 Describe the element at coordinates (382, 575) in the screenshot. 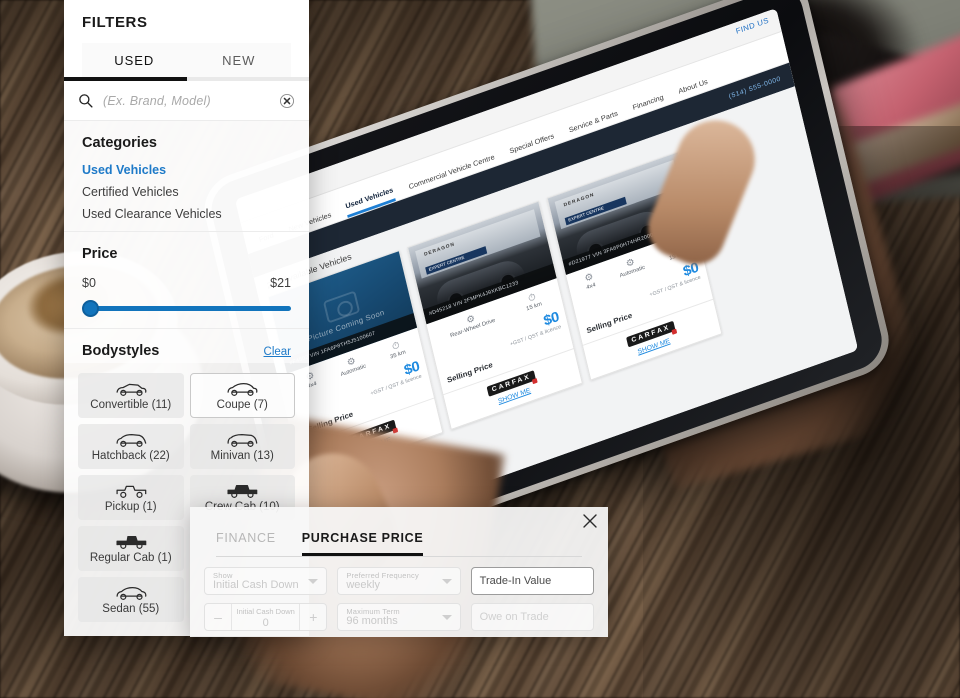

I see `frequency-select-label: Preferred Frequency` at that location.